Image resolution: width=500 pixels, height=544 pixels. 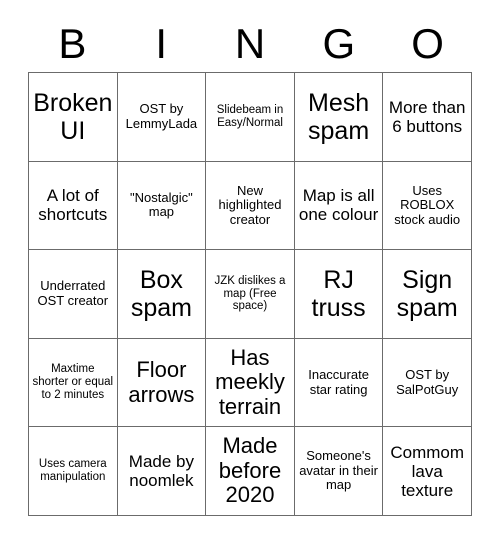 I want to click on bingo-header: B I N G O, so click(x=250, y=36).